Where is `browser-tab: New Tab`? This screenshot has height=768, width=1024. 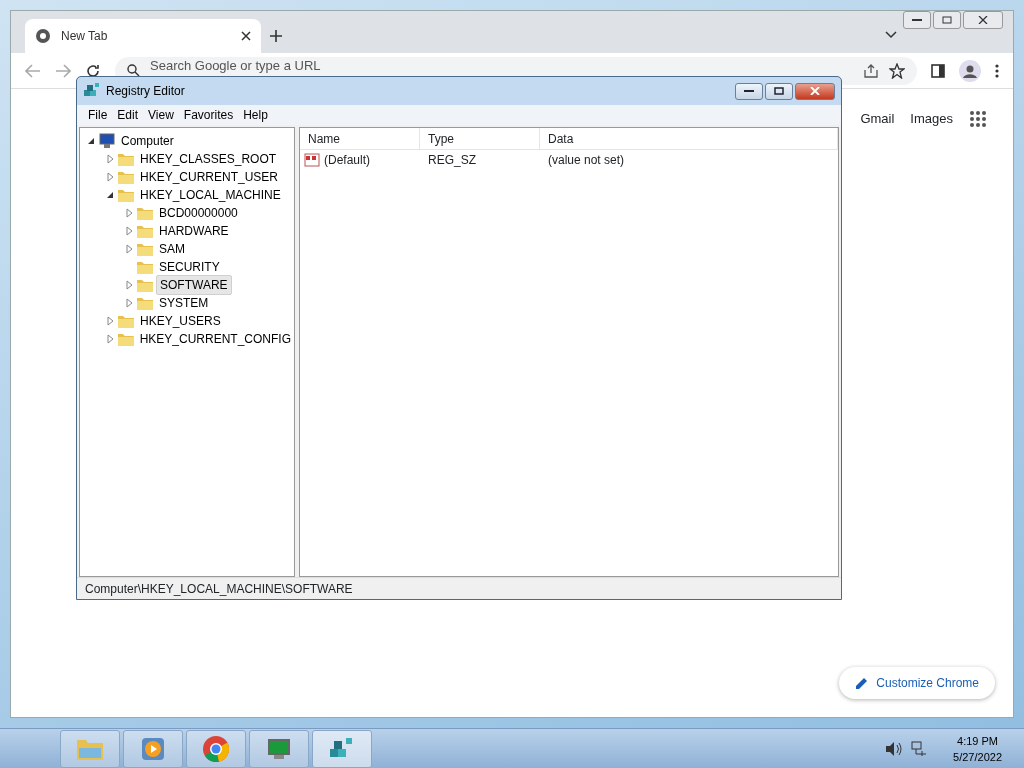 browser-tab: New Tab is located at coordinates (143, 36).